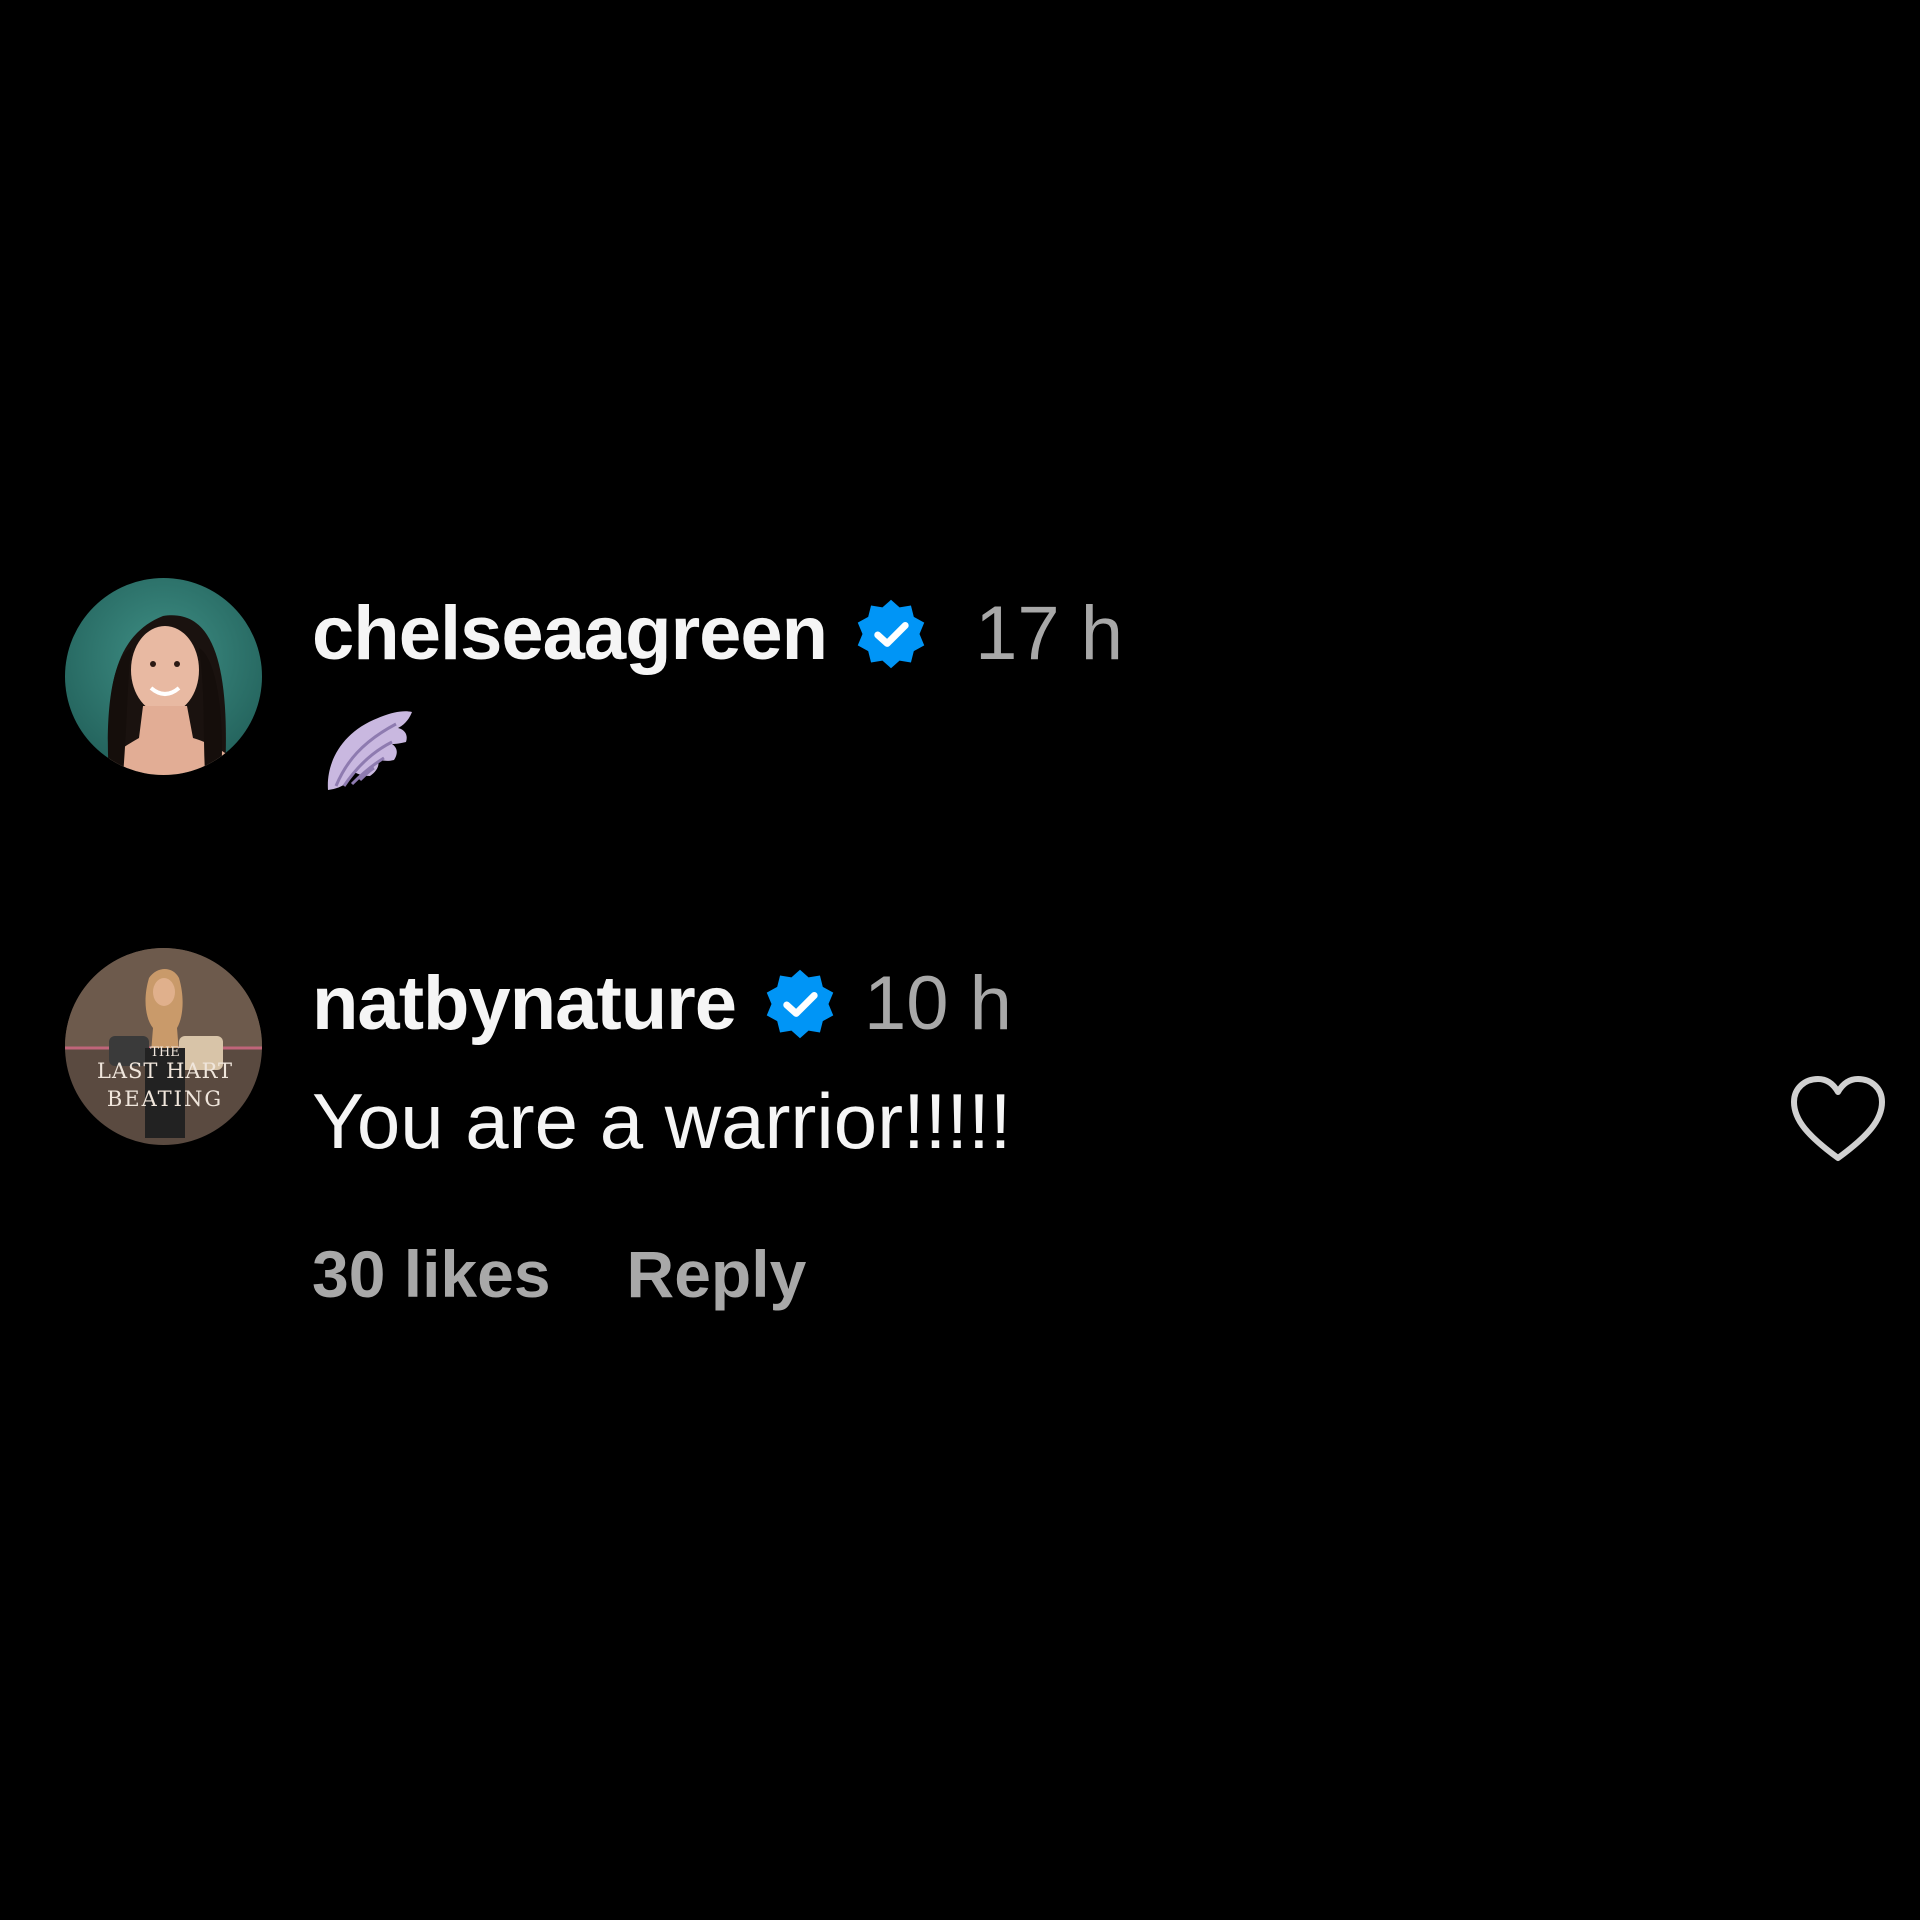 The height and width of the screenshot is (1920, 1920). Describe the element at coordinates (662, 1121) in the screenshot. I see `comment-text: You are a warrior!!!!!` at that location.